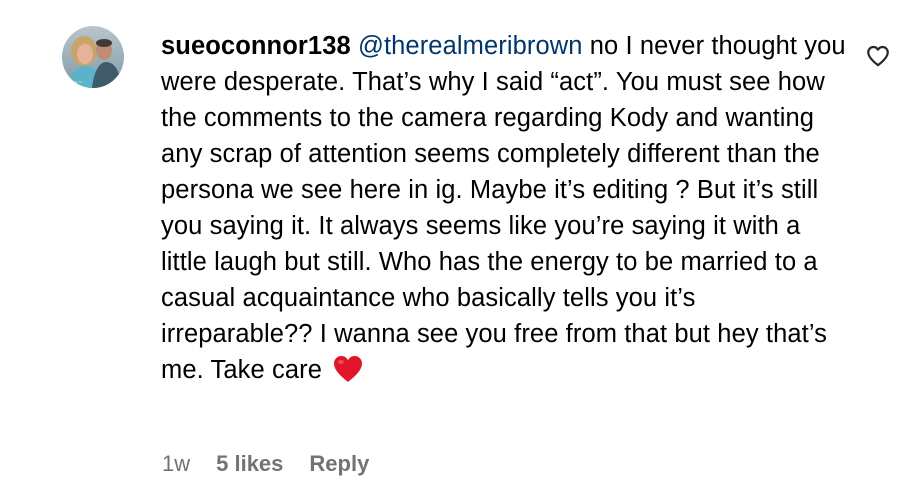 The image size is (906, 504). I want to click on likes-count: 5 likes, so click(249, 464).